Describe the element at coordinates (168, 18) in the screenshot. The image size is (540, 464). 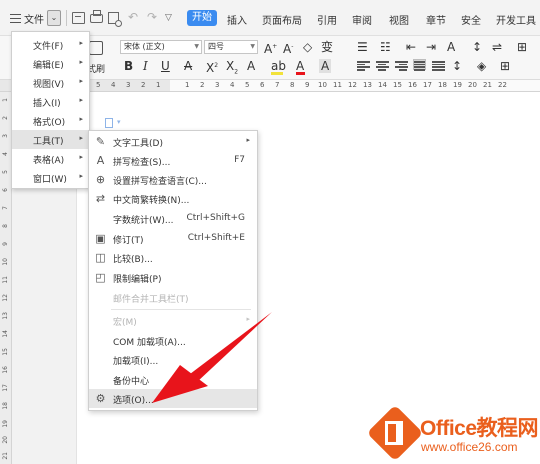
I see `quick-access-more-icon: ▽` at that location.